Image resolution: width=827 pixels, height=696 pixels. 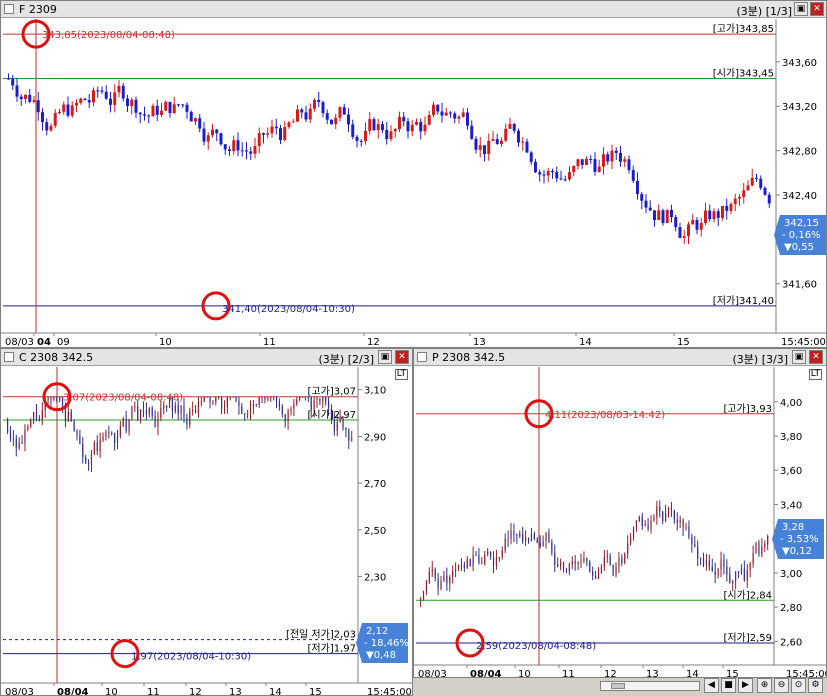 I want to click on current-change-percent: - 3,53%, so click(x=799, y=539).